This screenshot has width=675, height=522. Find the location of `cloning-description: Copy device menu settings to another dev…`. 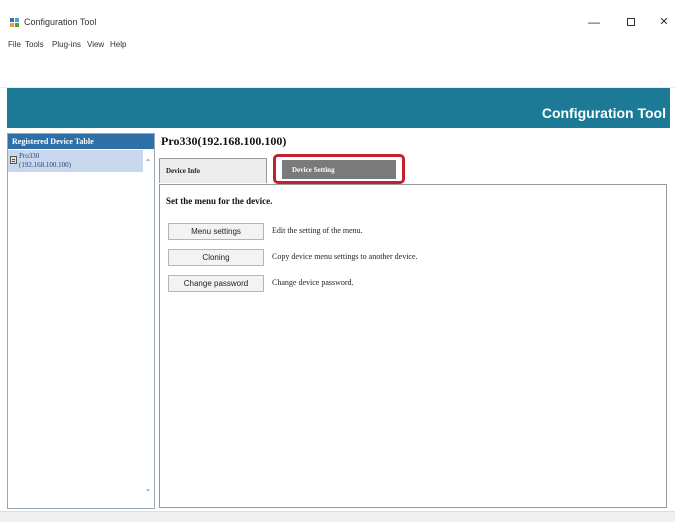

cloning-description: Copy device menu settings to another dev… is located at coordinates (345, 256).